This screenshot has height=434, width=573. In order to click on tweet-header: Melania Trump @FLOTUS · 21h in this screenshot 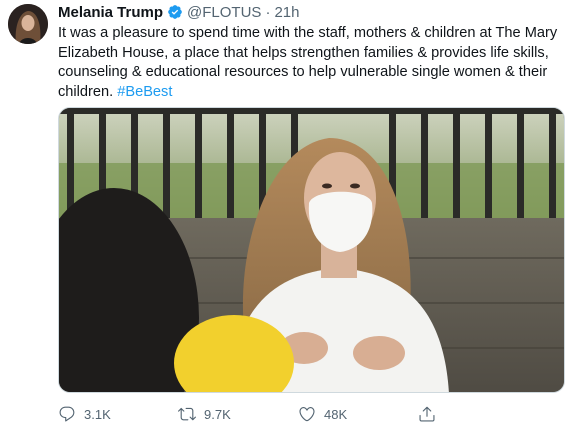, I will do `click(178, 12)`.